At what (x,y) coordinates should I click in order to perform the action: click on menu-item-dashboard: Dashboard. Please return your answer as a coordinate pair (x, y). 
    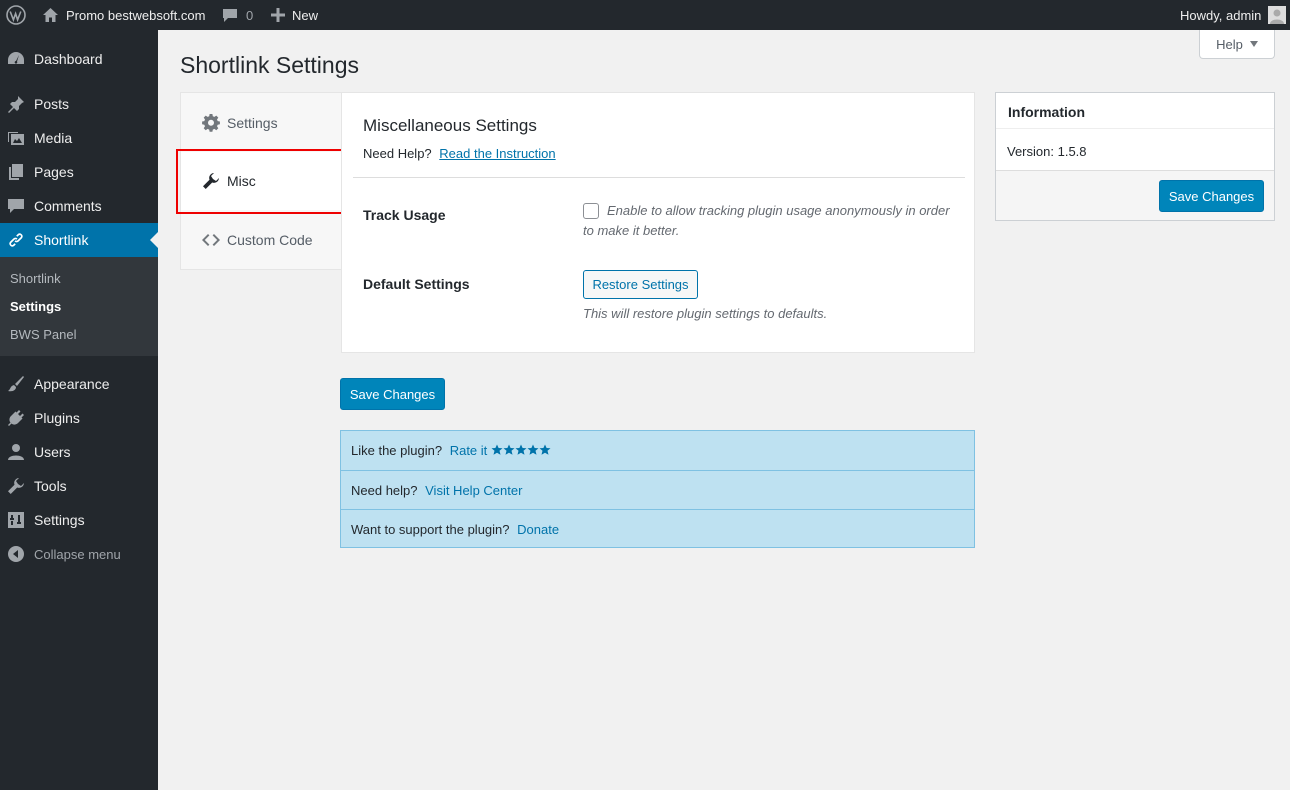
    Looking at the image, I should click on (79, 59).